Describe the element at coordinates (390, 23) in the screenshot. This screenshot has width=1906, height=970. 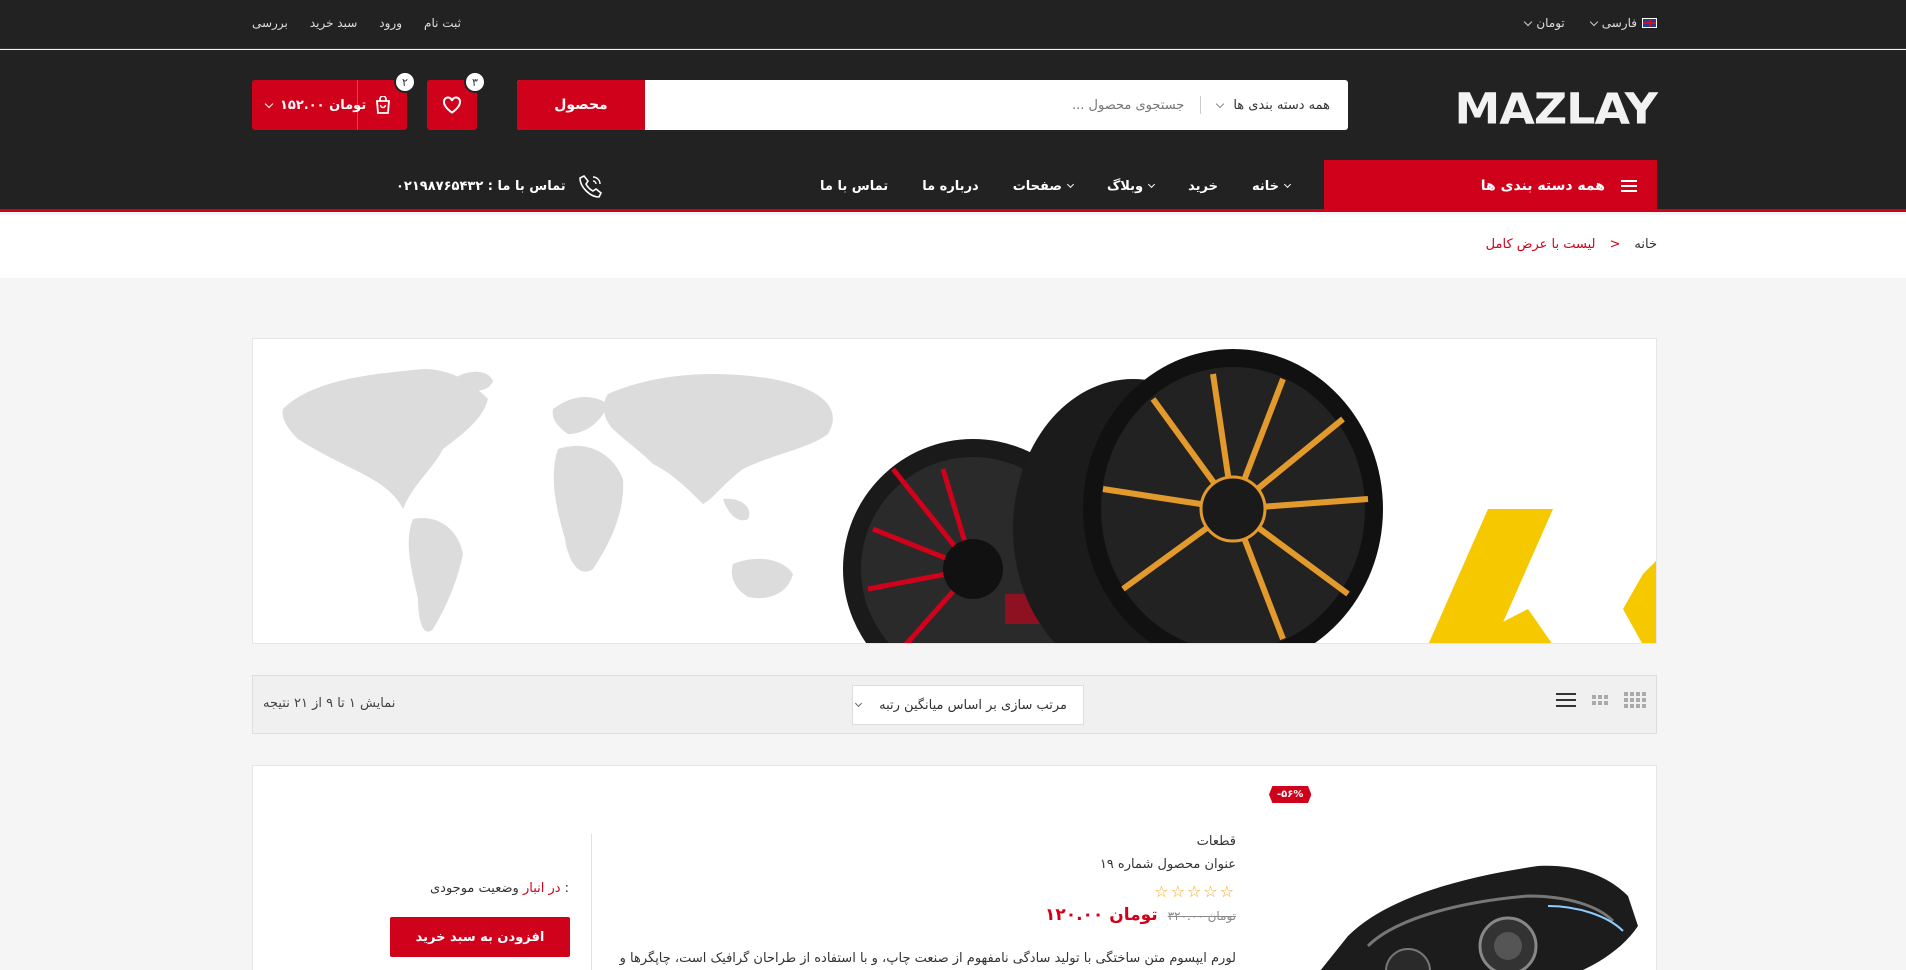
I see `login-link: ورود` at that location.